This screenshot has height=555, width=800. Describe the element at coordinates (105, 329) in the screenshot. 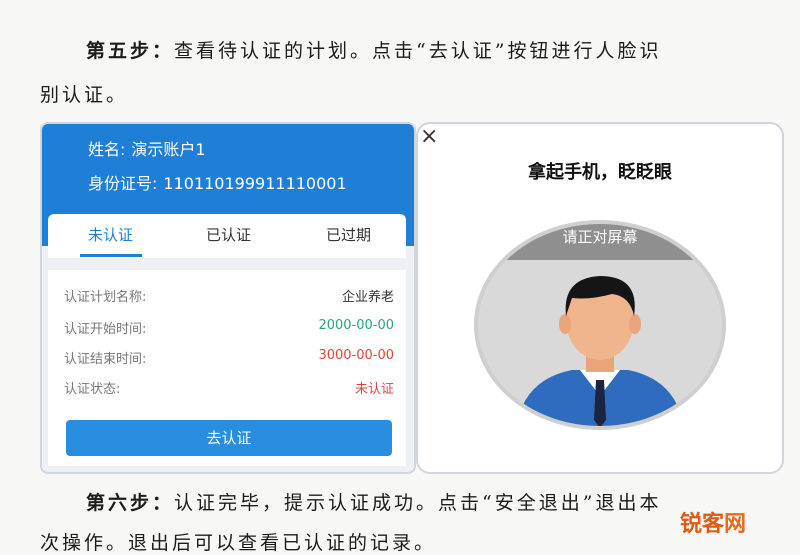

I see `detail-key: 认证开始时间:` at that location.